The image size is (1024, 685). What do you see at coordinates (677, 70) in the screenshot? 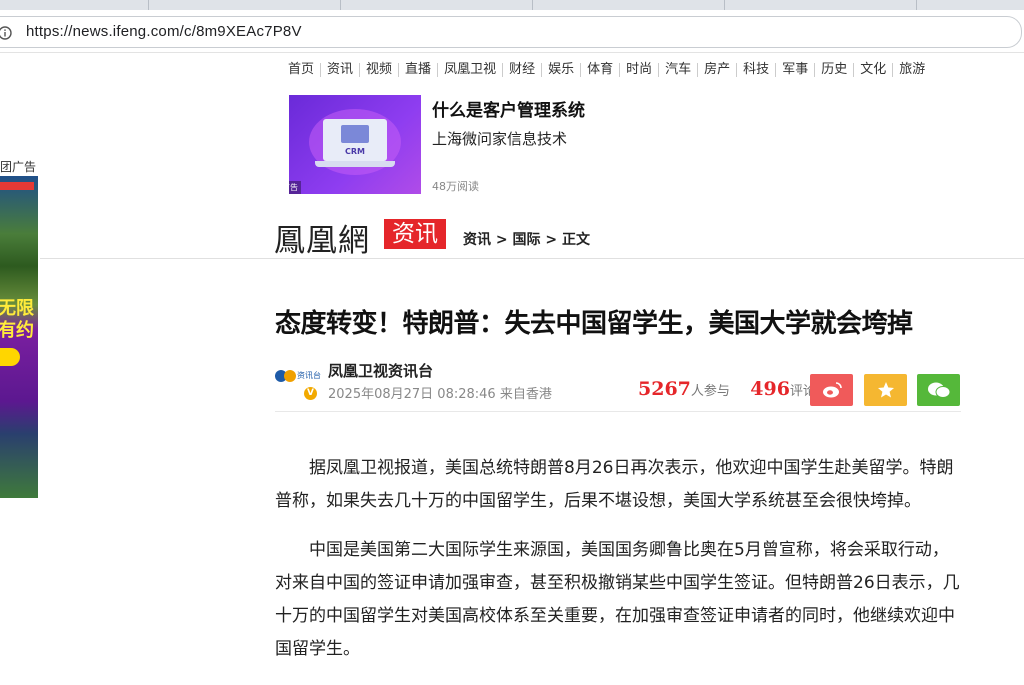
I see `nav-item: 汽车` at bounding box center [677, 70].